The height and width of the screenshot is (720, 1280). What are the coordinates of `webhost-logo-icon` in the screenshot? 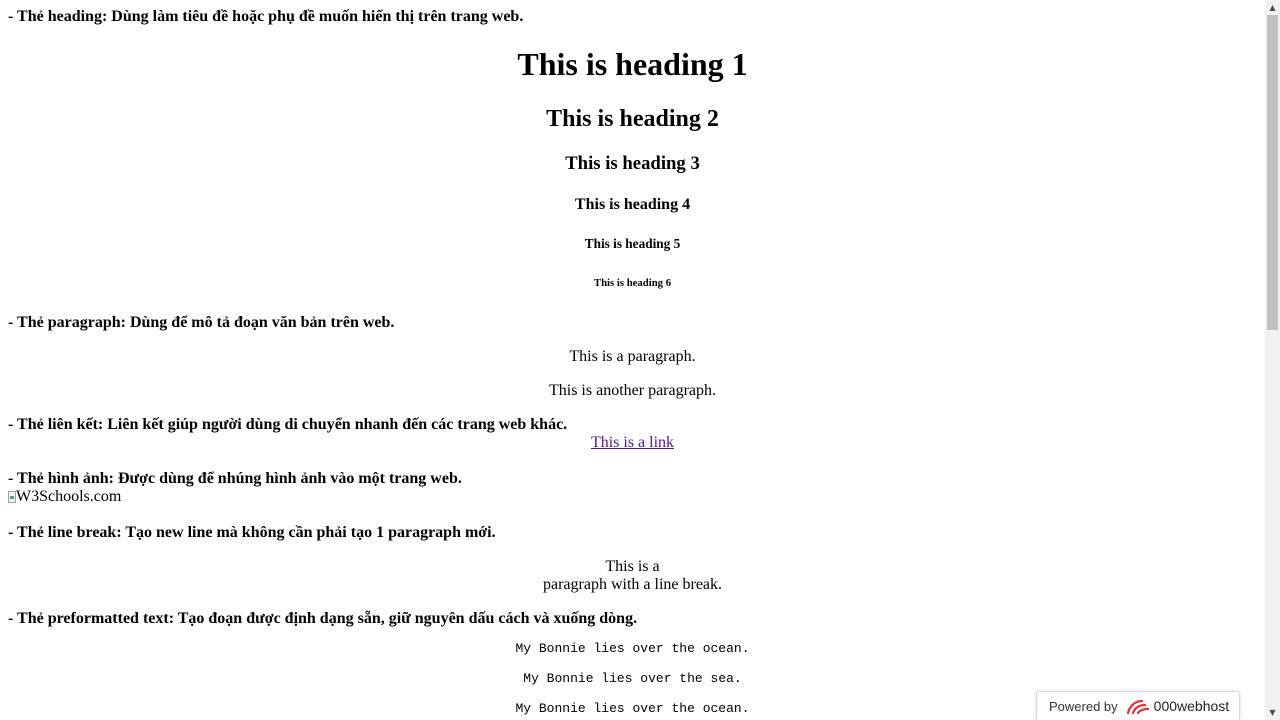 It's located at (1137, 707).